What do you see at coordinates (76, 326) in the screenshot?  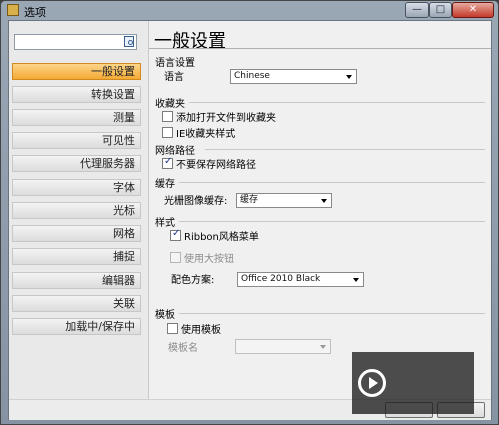 I see `nav-item-load-save: 加载中/保存中` at bounding box center [76, 326].